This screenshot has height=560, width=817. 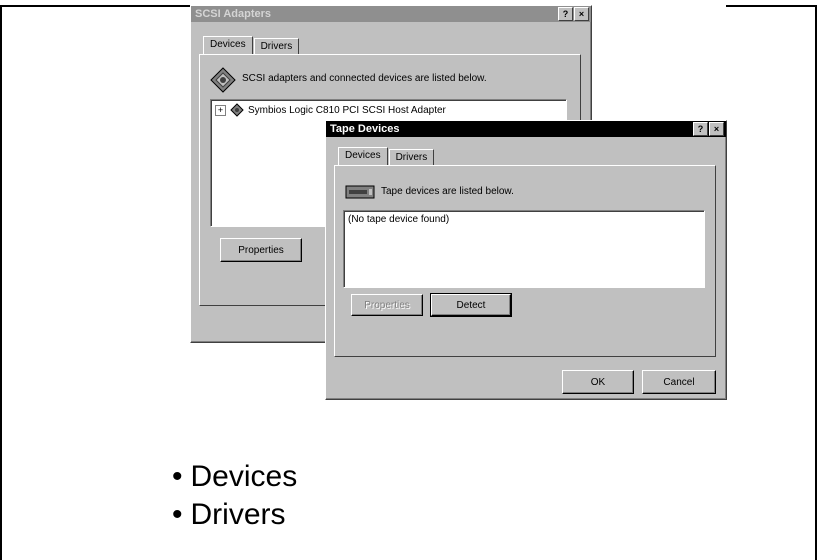 I want to click on bullet-list: • Devices • Drivers, so click(x=234, y=496).